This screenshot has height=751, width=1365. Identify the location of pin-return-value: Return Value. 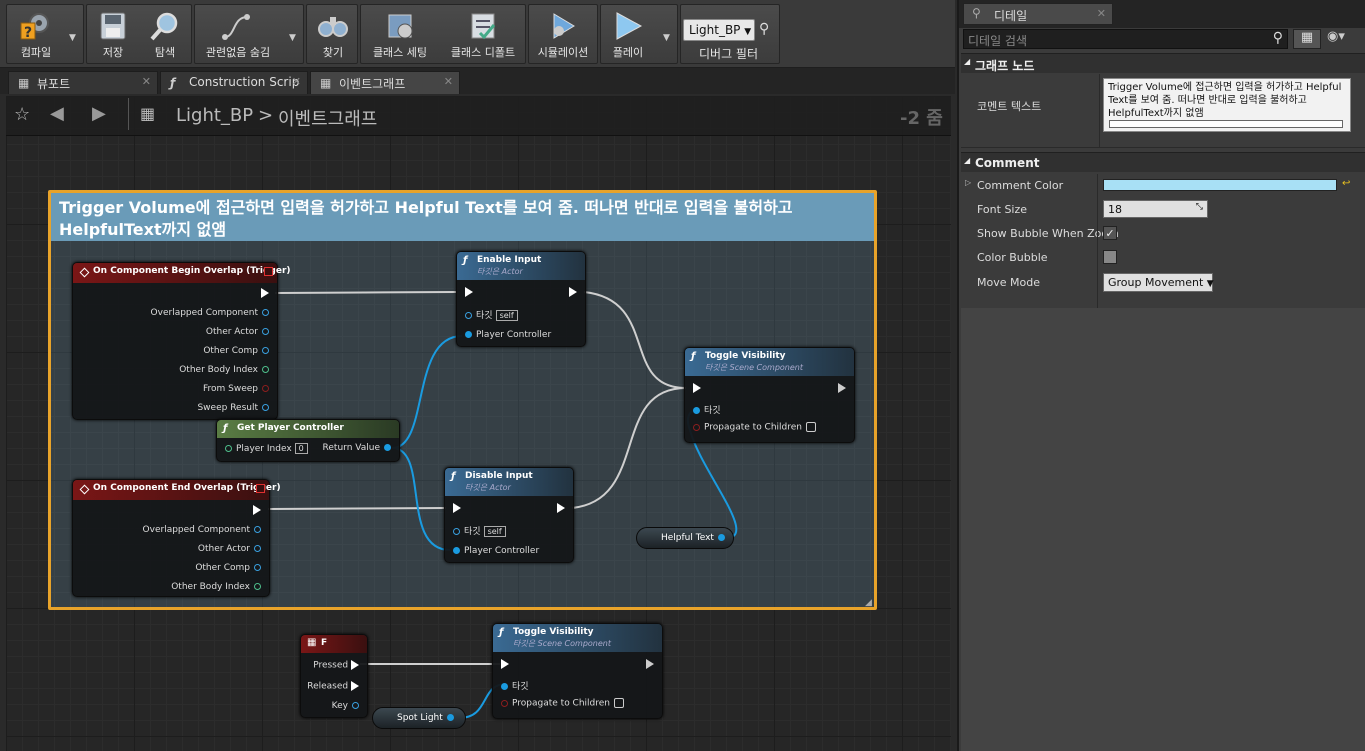
(357, 448).